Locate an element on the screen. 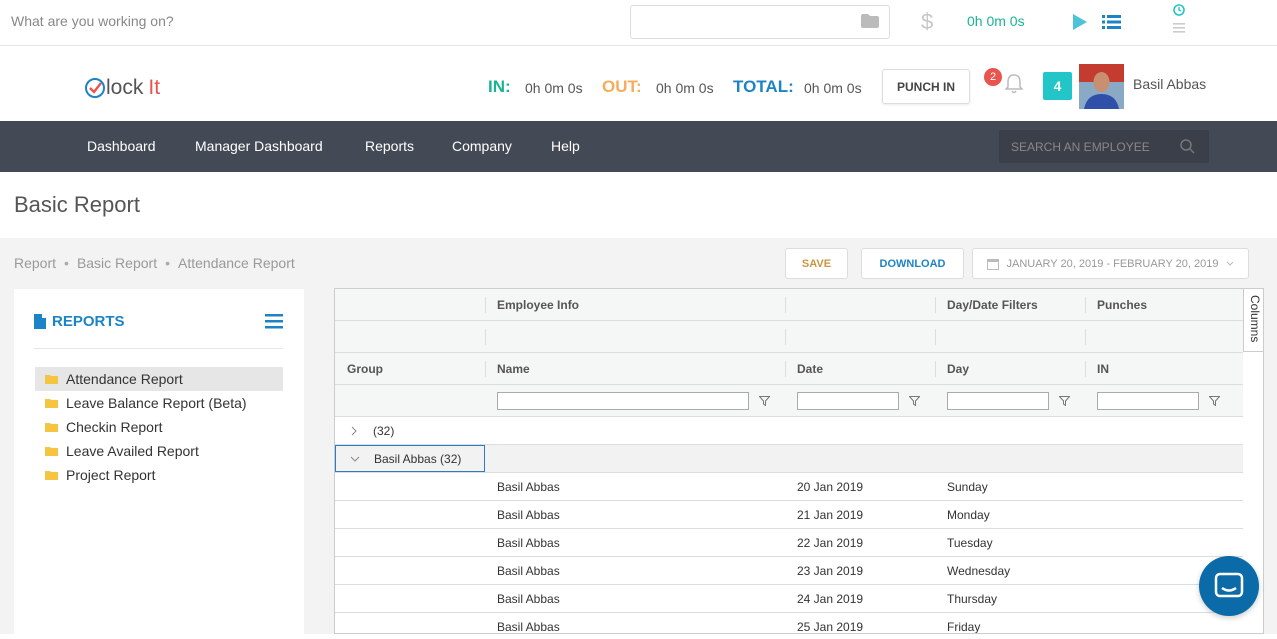 This screenshot has height=639, width=1277. play-icon is located at coordinates (1080, 22).